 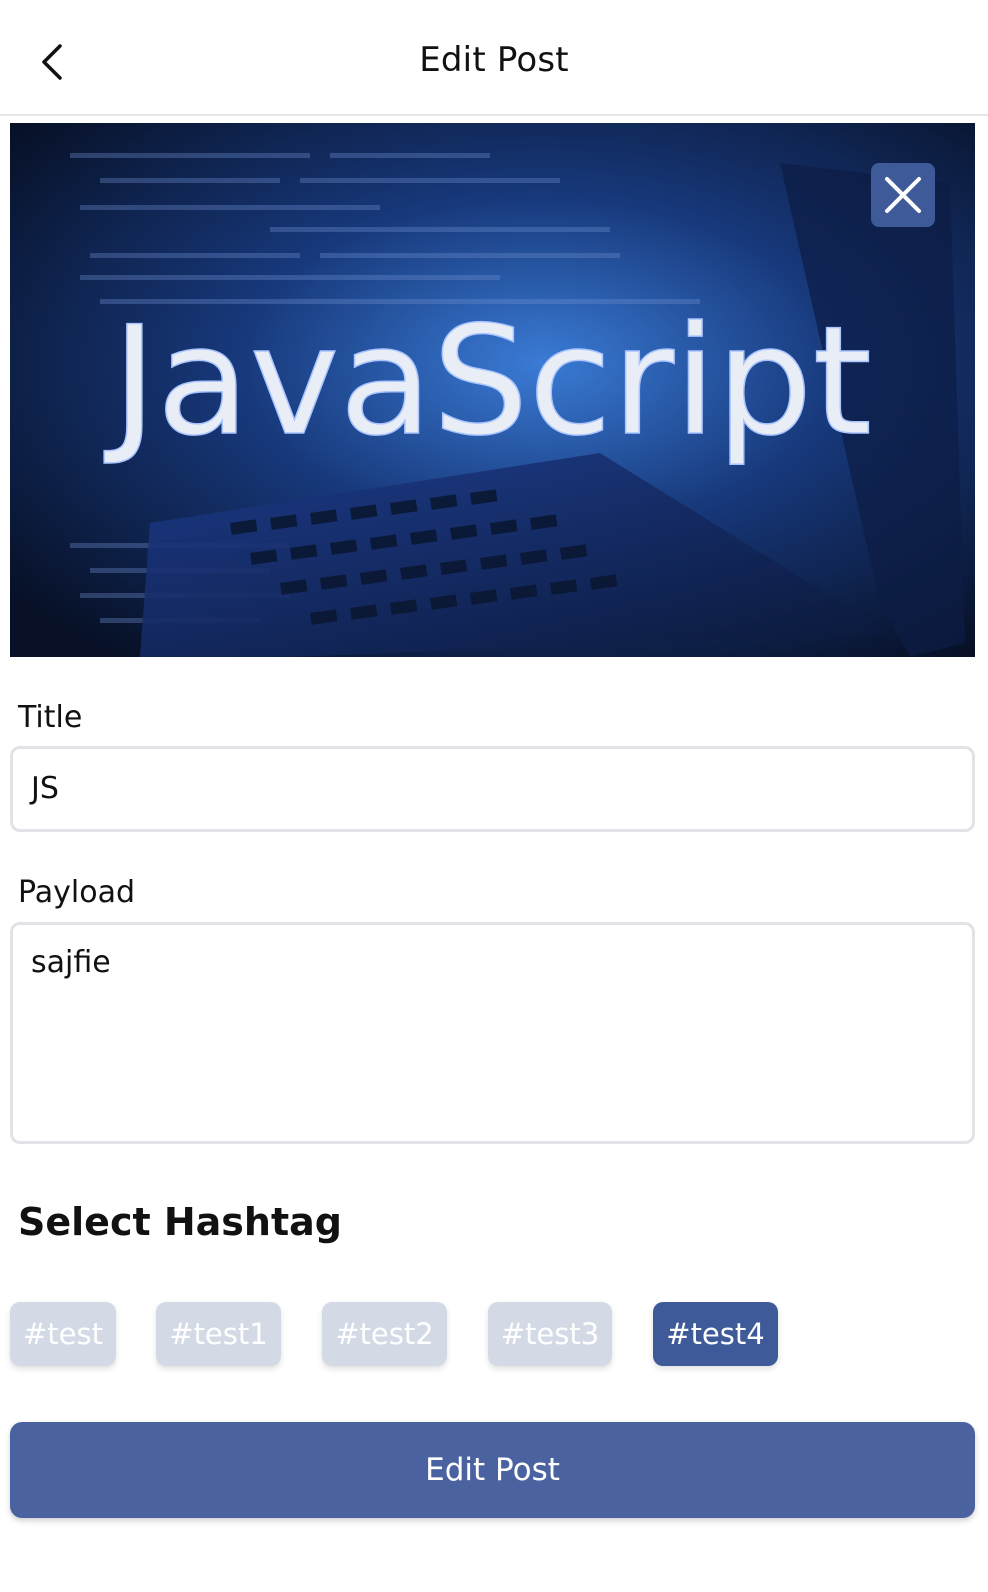 What do you see at coordinates (550, 1334) in the screenshot?
I see `hashtag-chip: #test3` at bounding box center [550, 1334].